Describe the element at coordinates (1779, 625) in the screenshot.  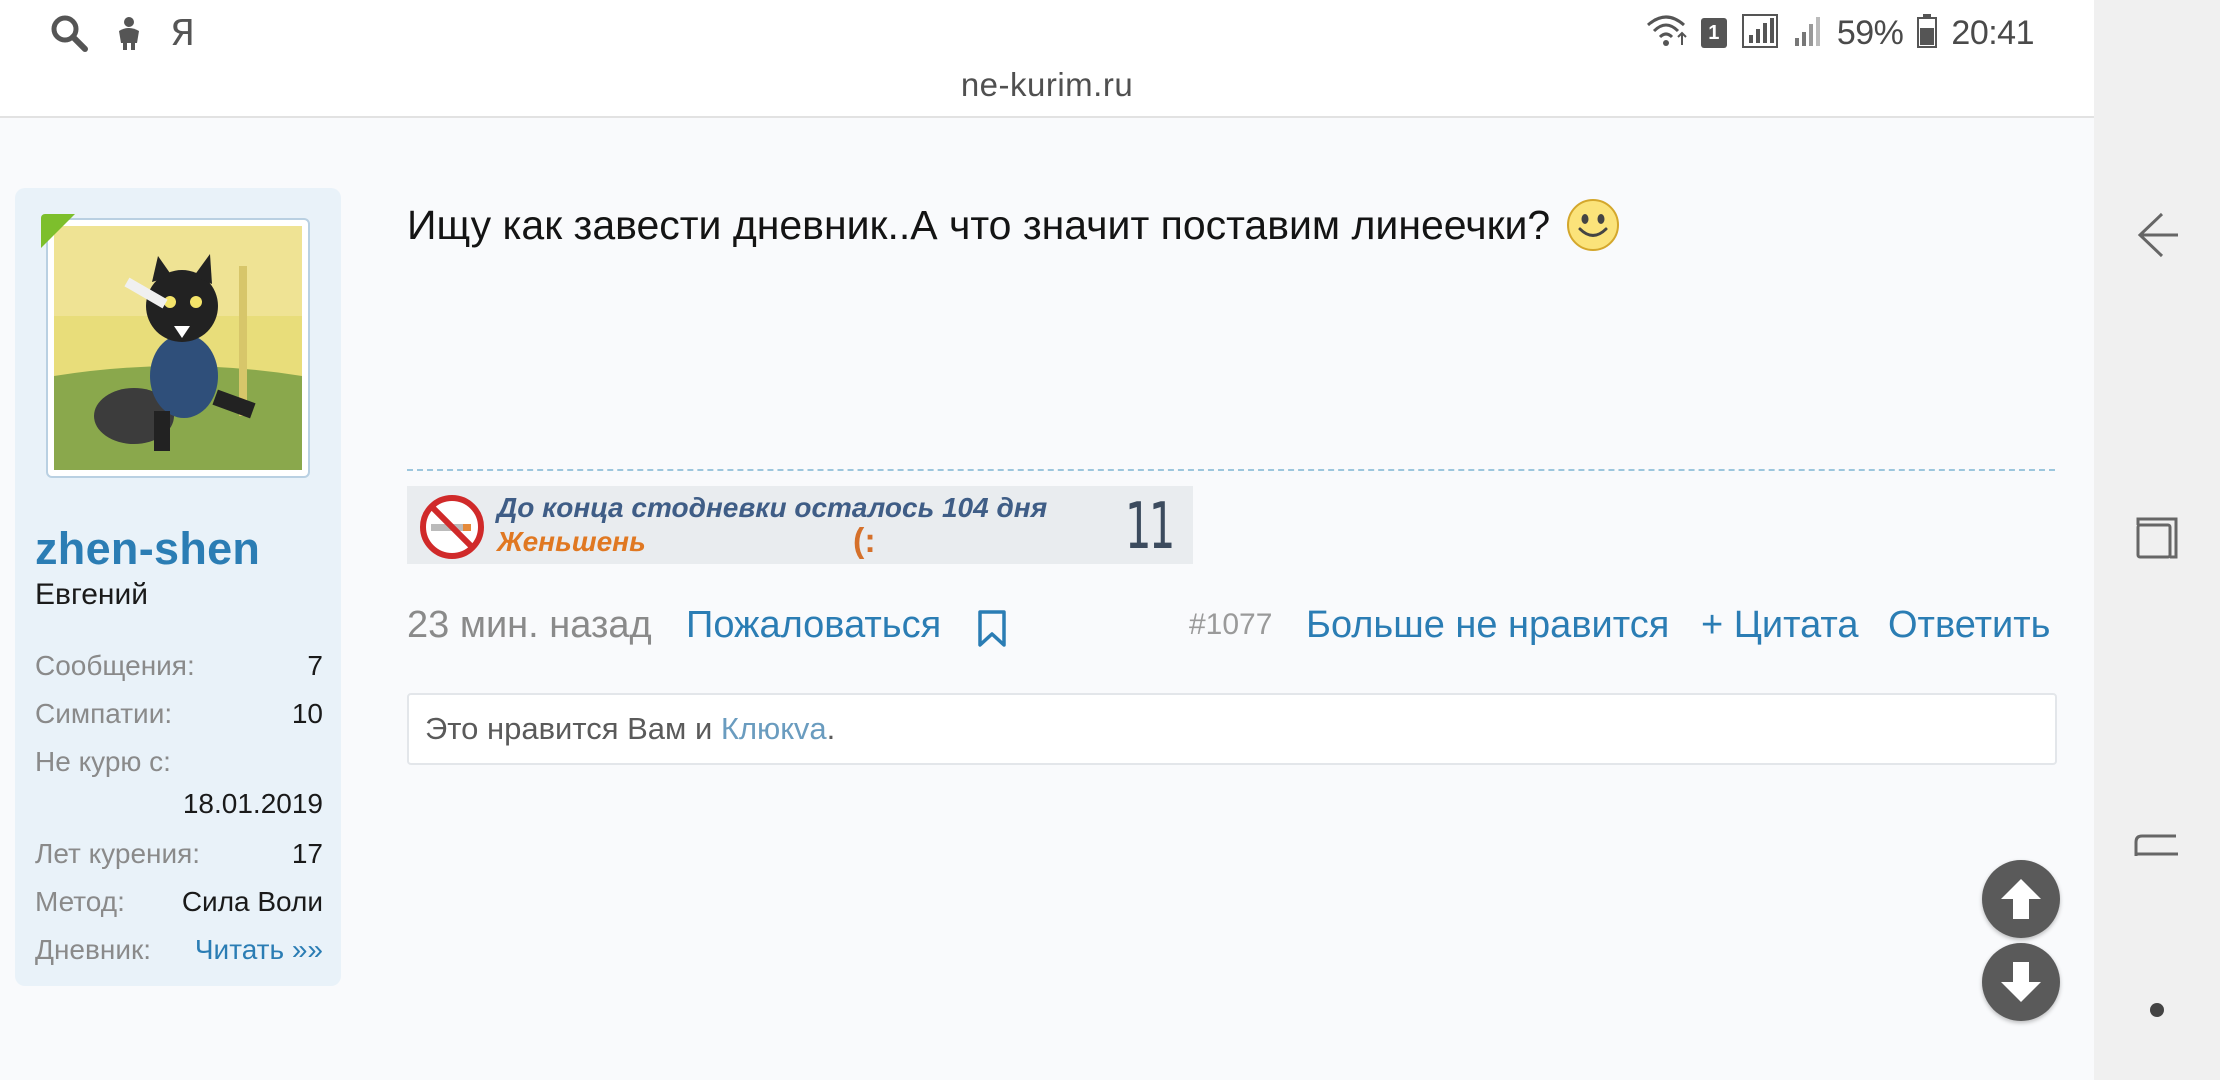
I see `quote-link: + Цитата` at that location.